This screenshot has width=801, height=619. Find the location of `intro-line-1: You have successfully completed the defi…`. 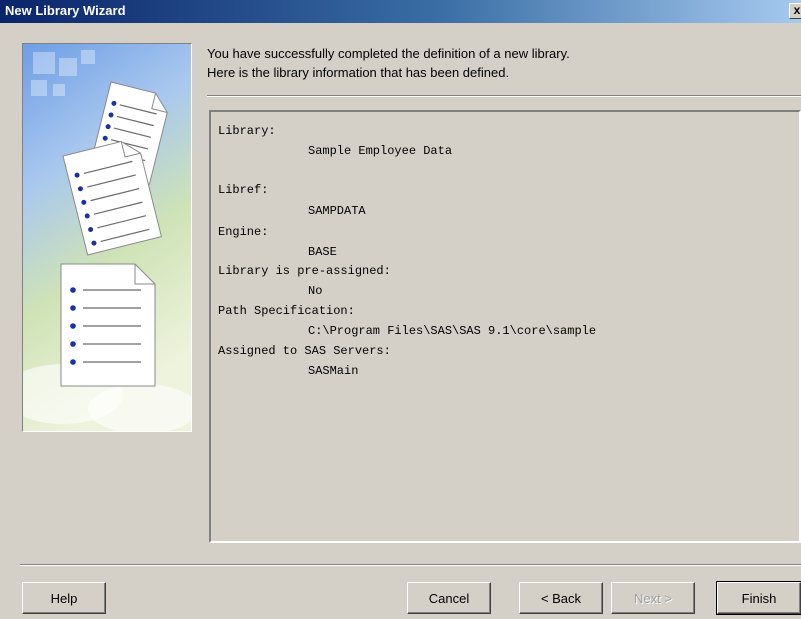

intro-line-1: You have successfully completed the defi… is located at coordinates (388, 53).